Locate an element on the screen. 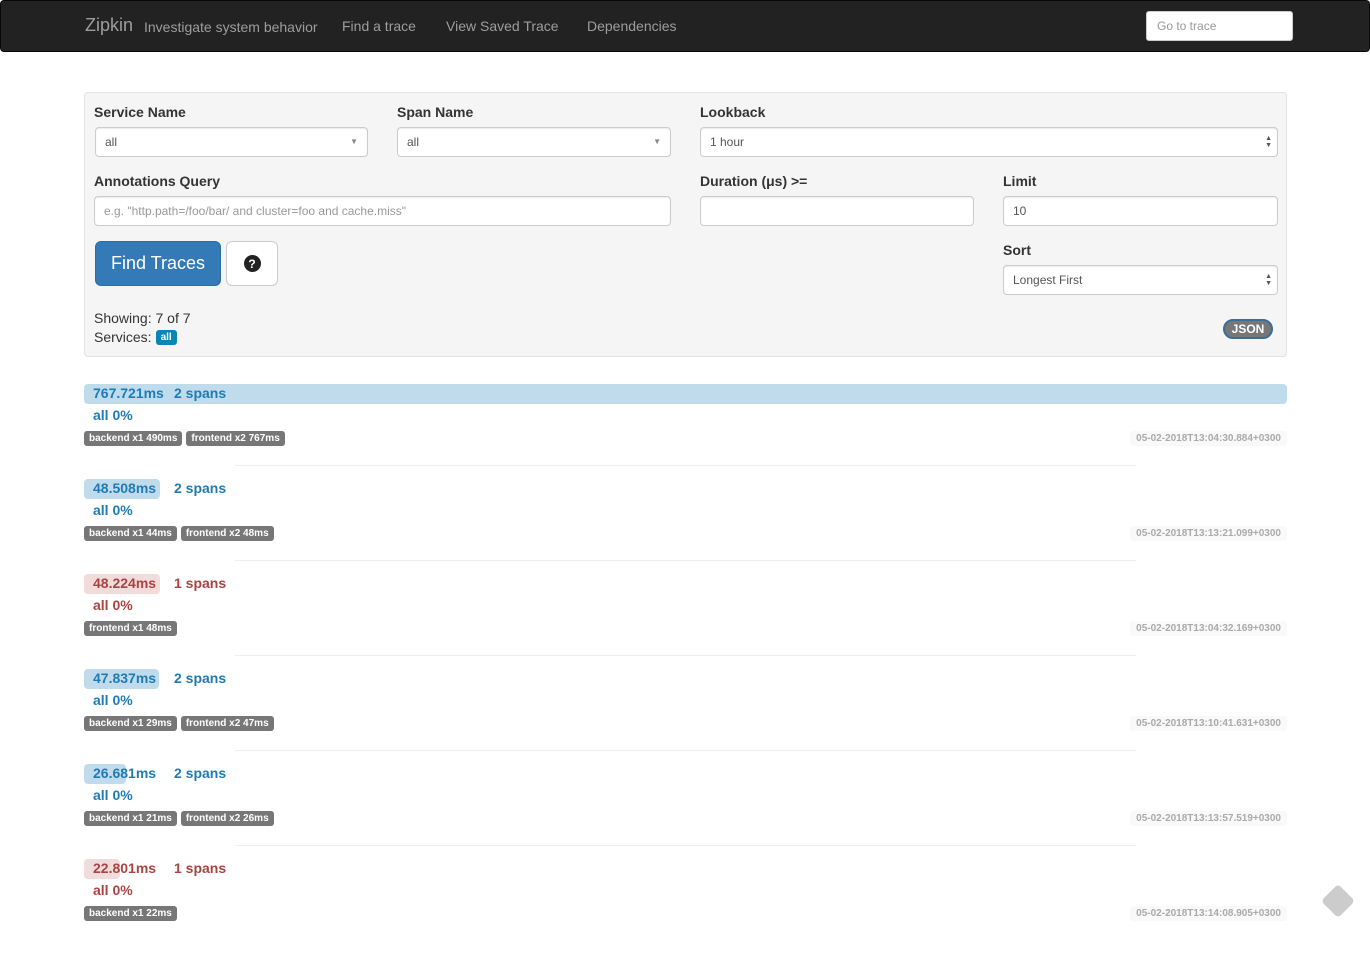  sort-label: Sort is located at coordinates (1017, 250).